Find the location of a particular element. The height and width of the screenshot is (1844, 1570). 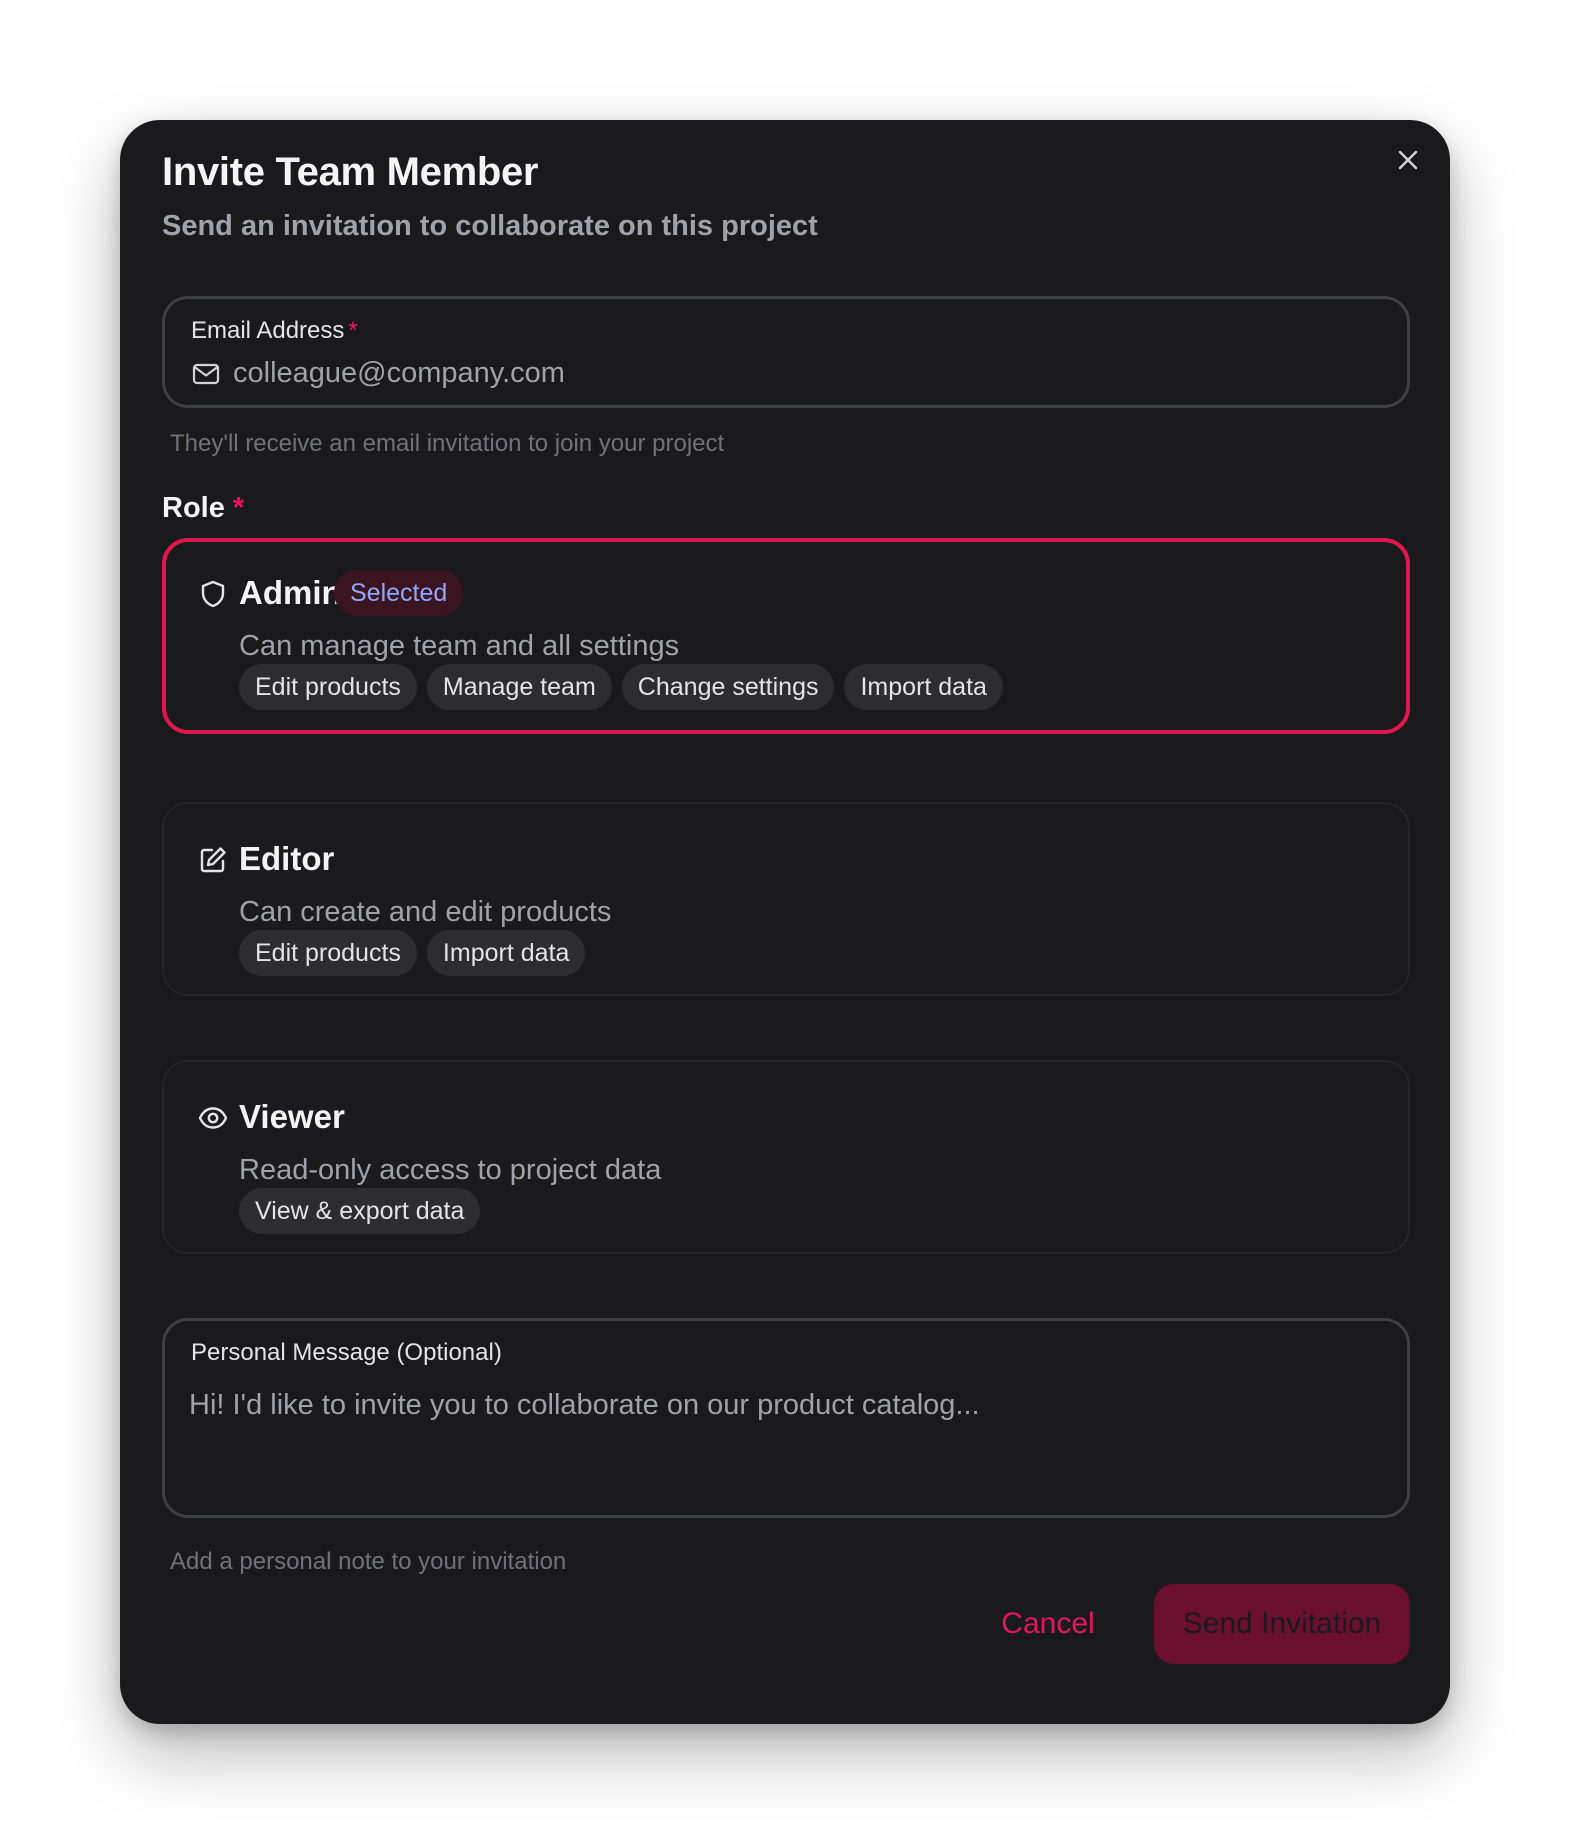

role-name: Editor is located at coordinates (287, 858).